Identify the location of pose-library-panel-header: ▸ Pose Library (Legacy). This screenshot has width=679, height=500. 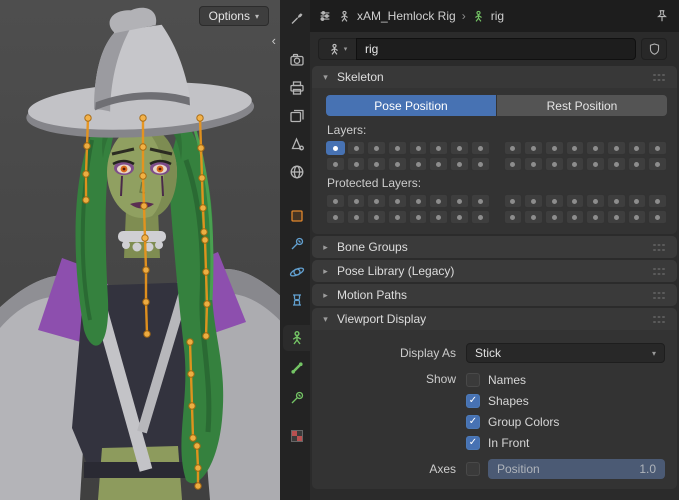
(494, 271).